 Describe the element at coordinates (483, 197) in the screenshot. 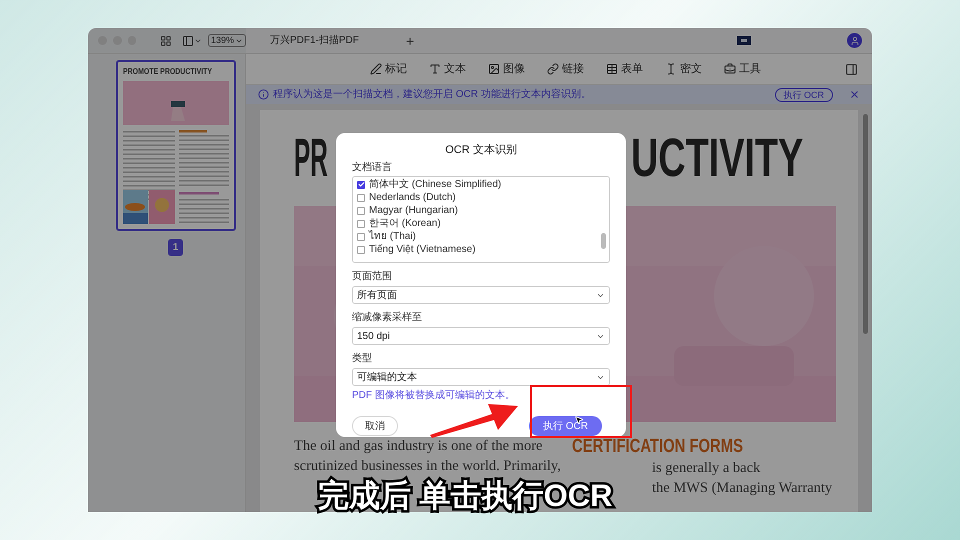

I see `language-option: Nederlands (Dutch)` at that location.